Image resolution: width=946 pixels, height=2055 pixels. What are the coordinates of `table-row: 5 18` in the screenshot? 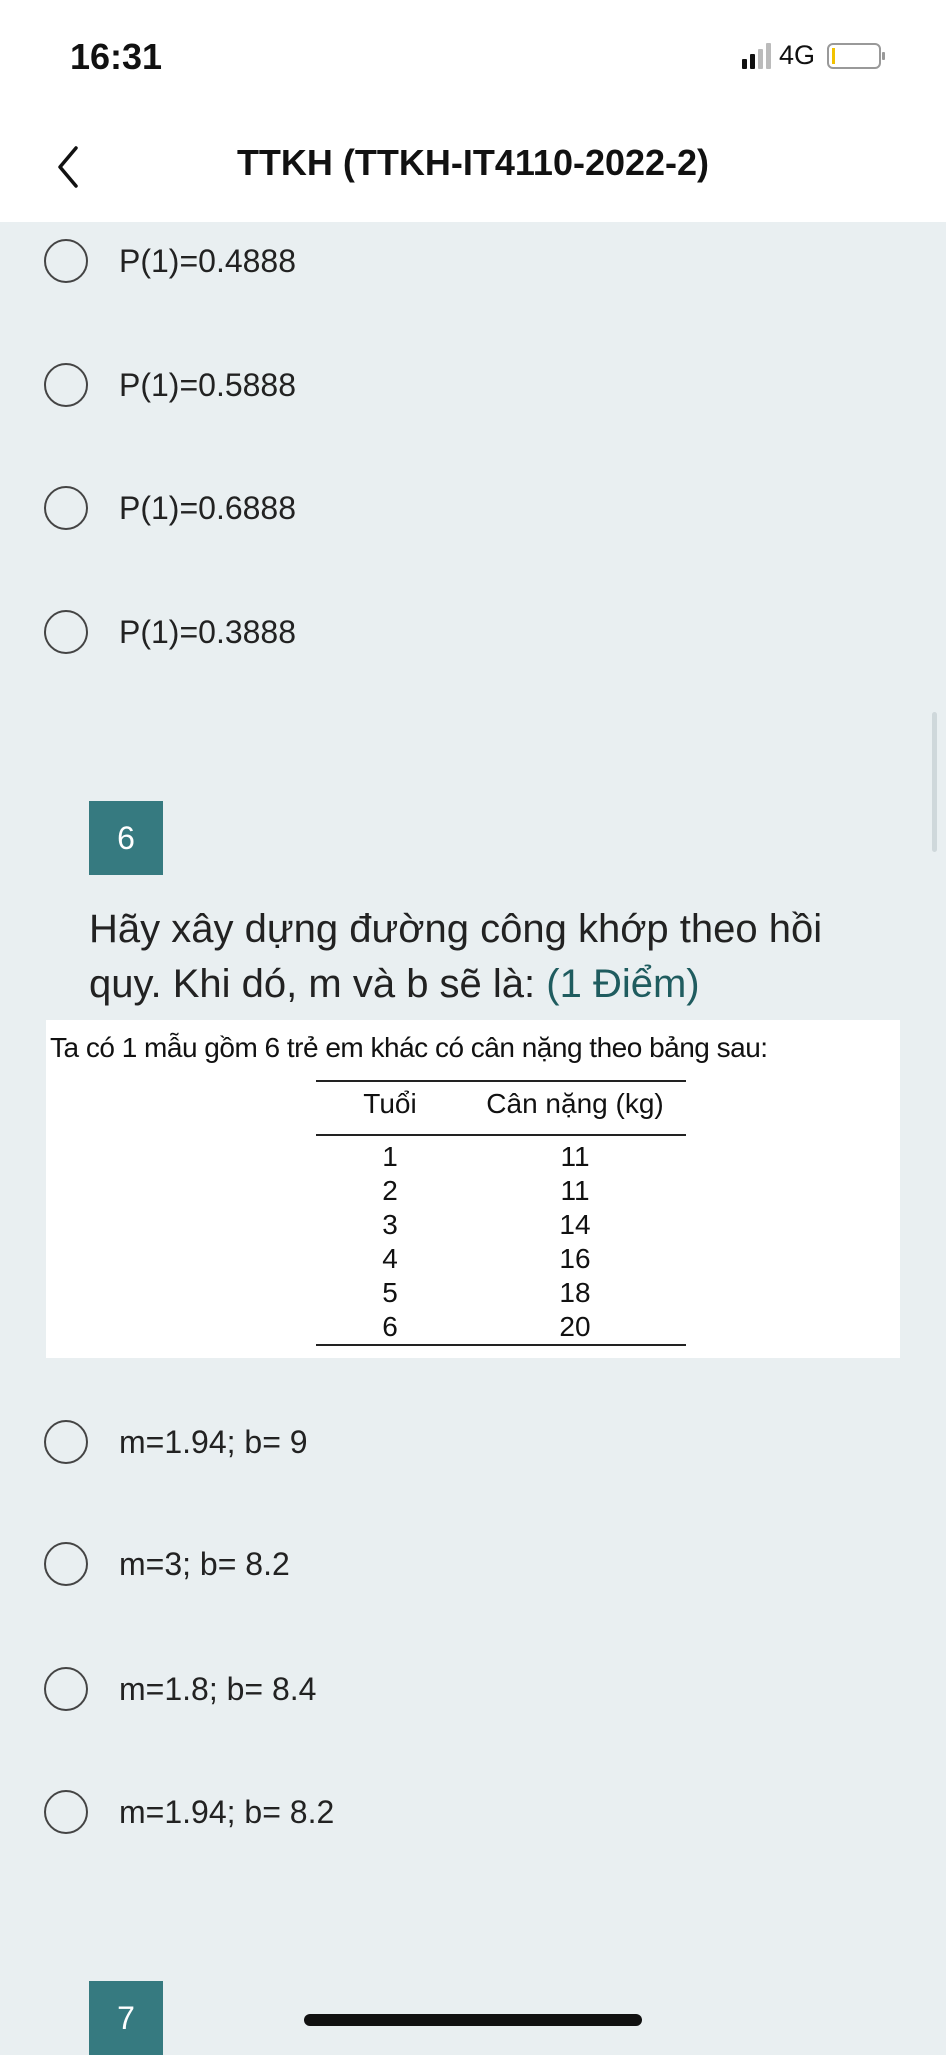 It's located at (501, 1293).